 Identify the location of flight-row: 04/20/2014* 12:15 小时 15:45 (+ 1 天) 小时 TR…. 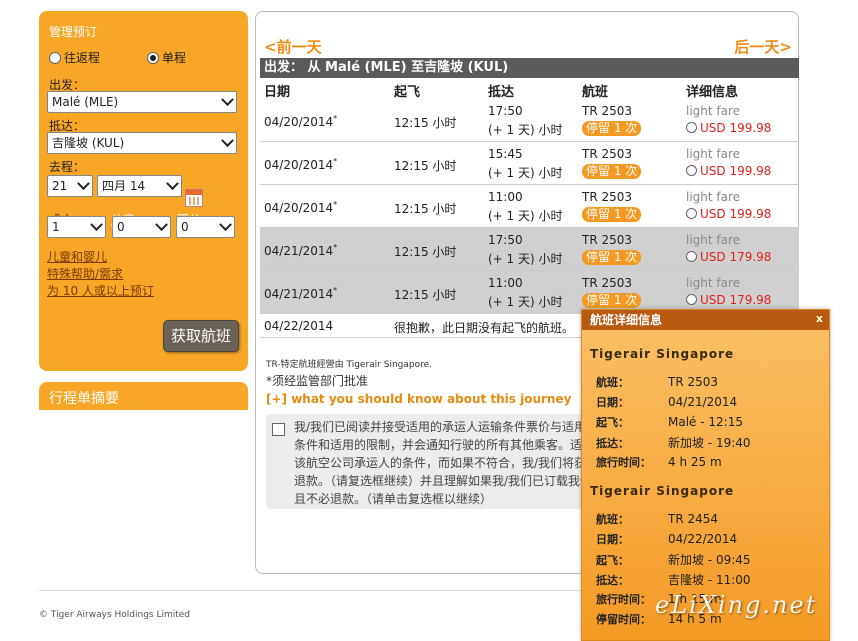
(529, 163).